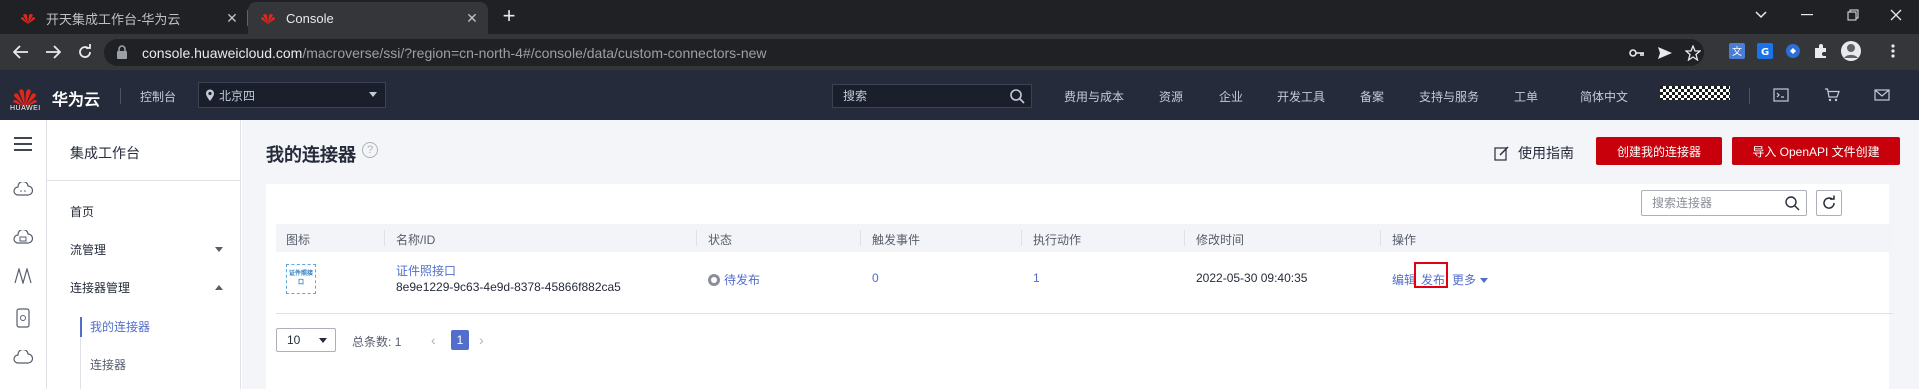  Describe the element at coordinates (370, 150) in the screenshot. I see `help-icon: ?` at that location.